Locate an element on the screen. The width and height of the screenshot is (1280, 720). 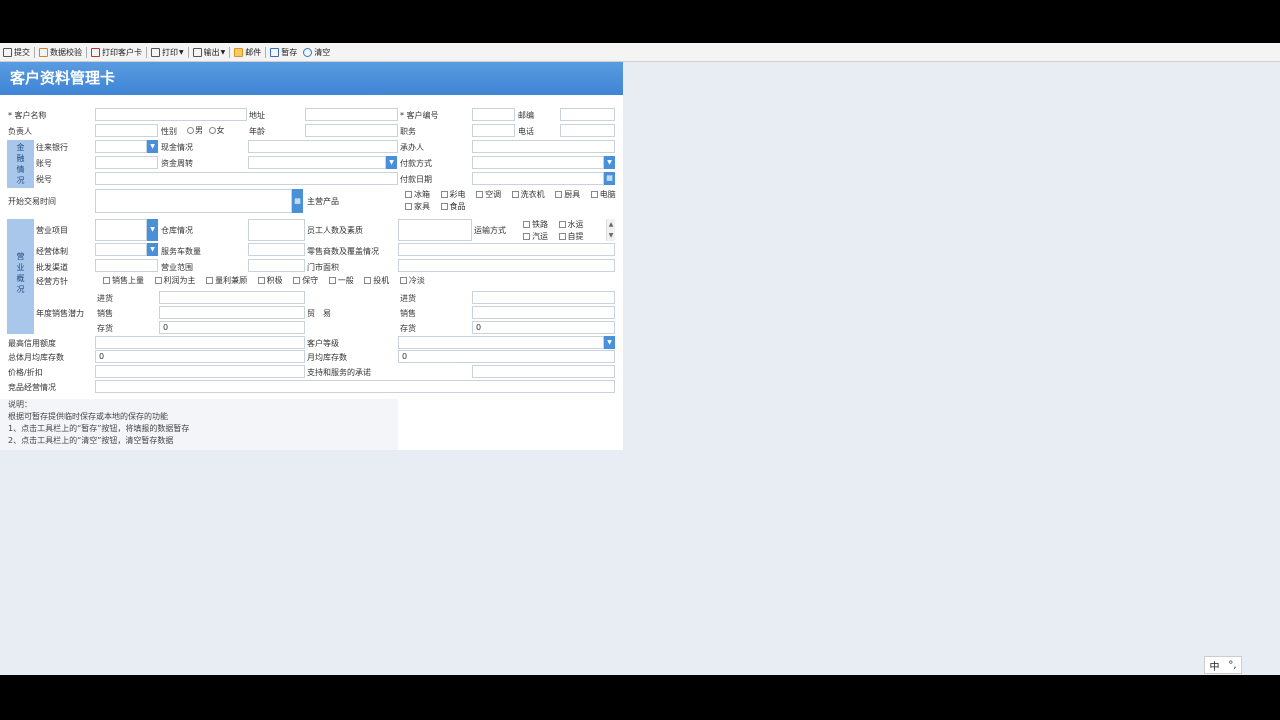
payment-date-input is located at coordinates (538, 178).